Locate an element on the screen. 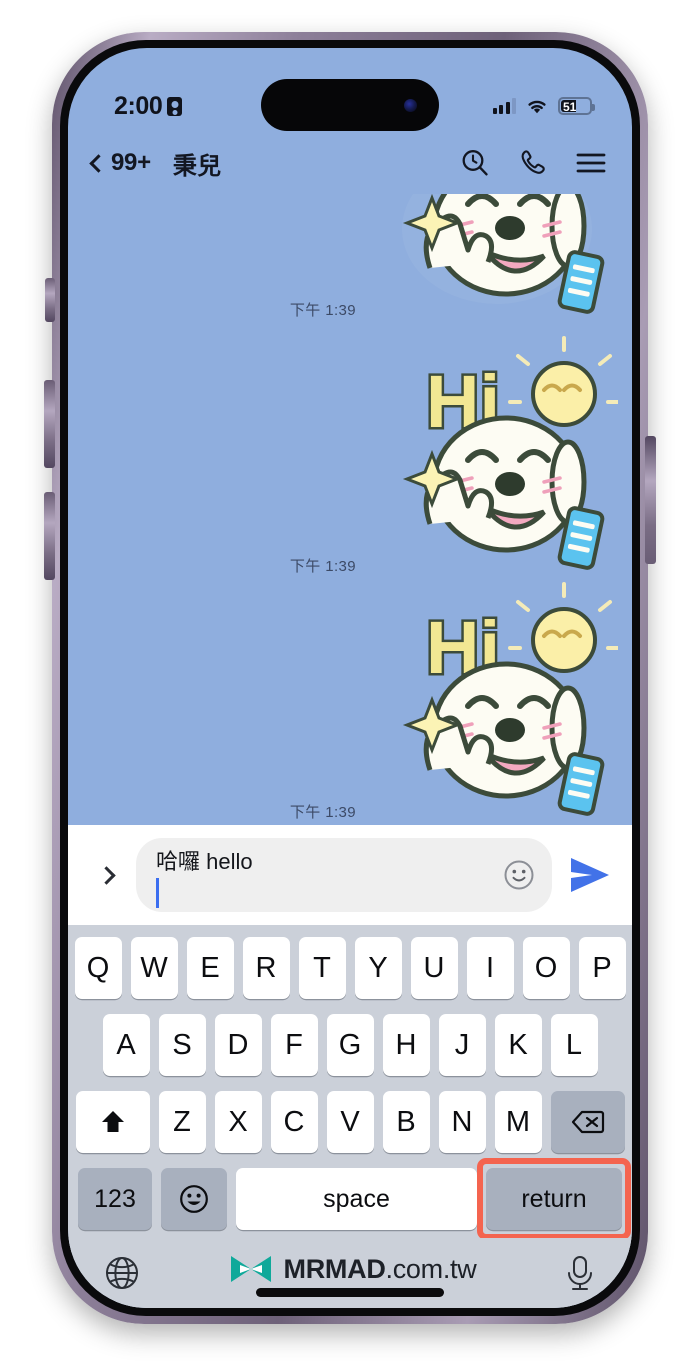 The height and width of the screenshot is (1371, 700). key-w: W is located at coordinates (154, 968).